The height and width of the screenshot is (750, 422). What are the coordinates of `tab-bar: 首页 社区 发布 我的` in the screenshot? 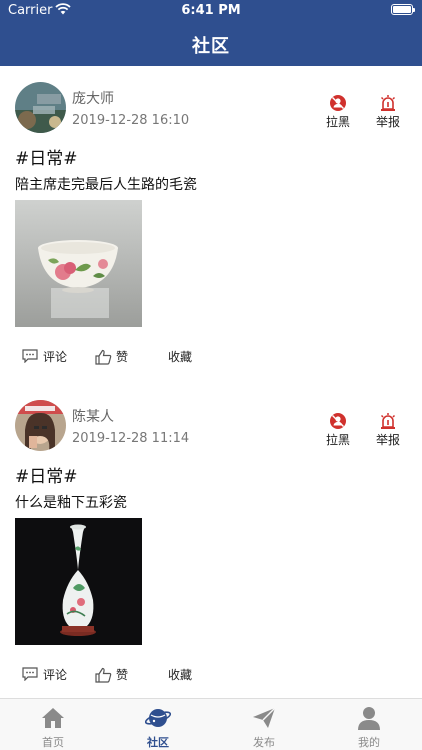 It's located at (211, 724).